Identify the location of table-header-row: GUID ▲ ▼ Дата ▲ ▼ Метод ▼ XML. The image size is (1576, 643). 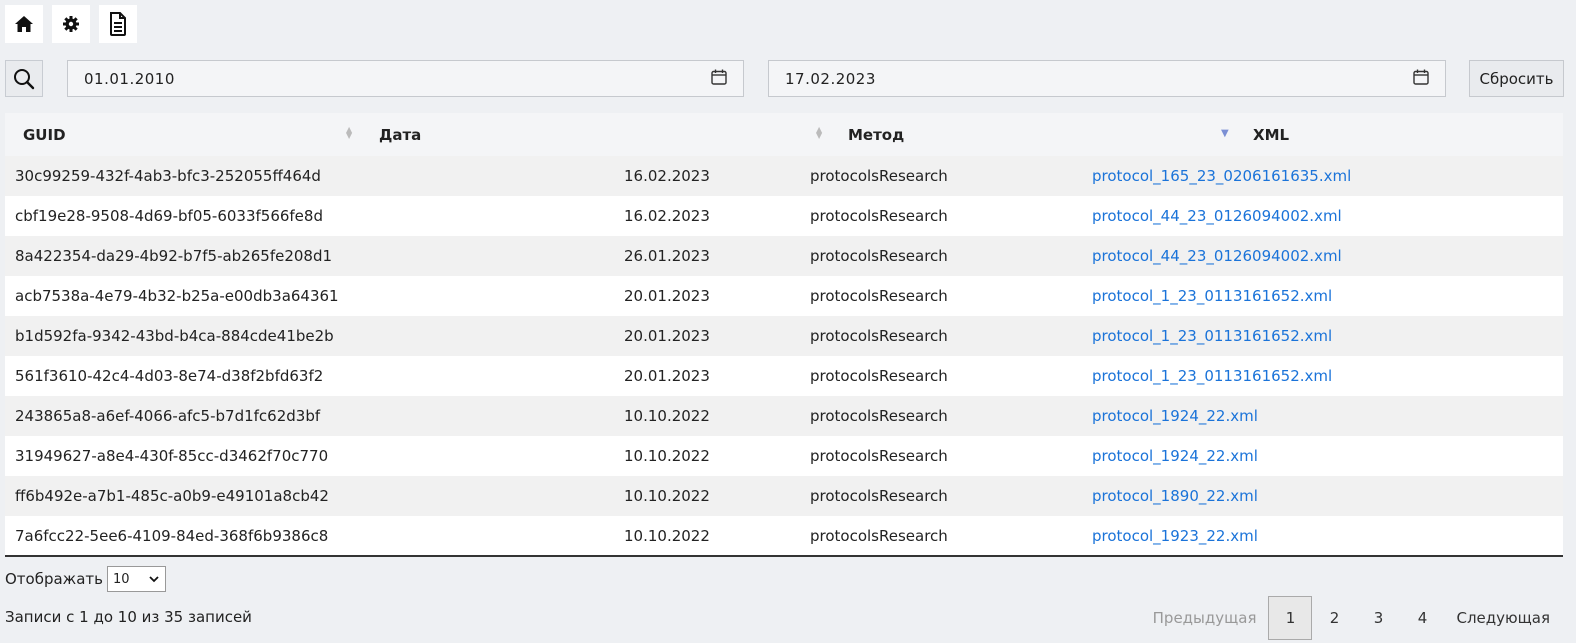
(784, 134).